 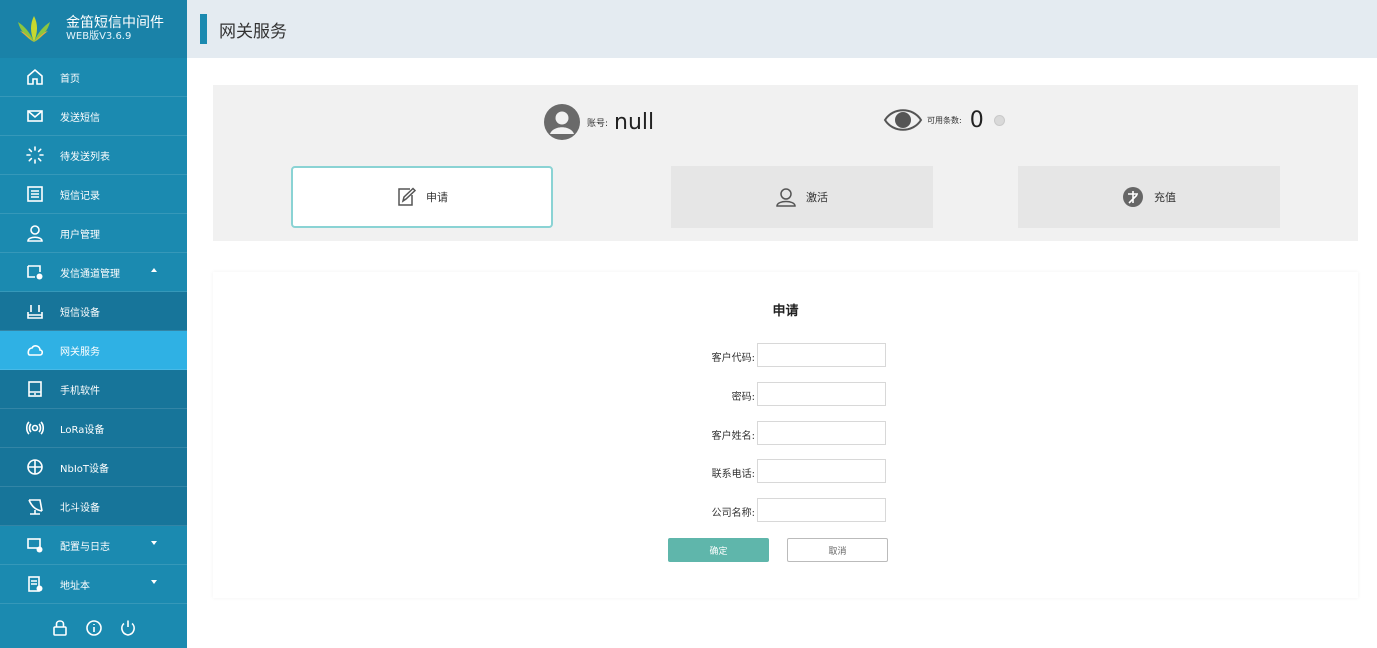 I want to click on tab-activate: 激活, so click(x=802, y=197).